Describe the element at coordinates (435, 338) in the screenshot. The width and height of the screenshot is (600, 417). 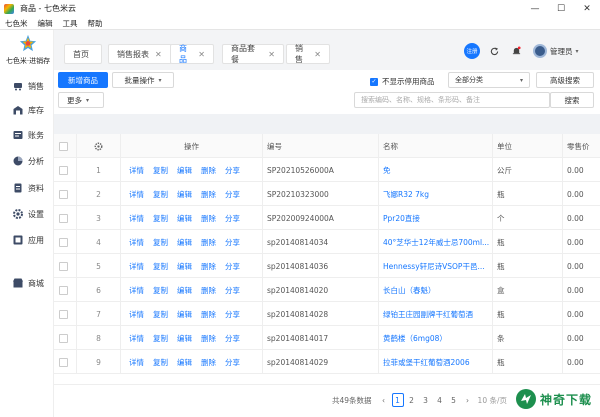
I see `row-name: 黄鹤楼（6mg08）` at that location.